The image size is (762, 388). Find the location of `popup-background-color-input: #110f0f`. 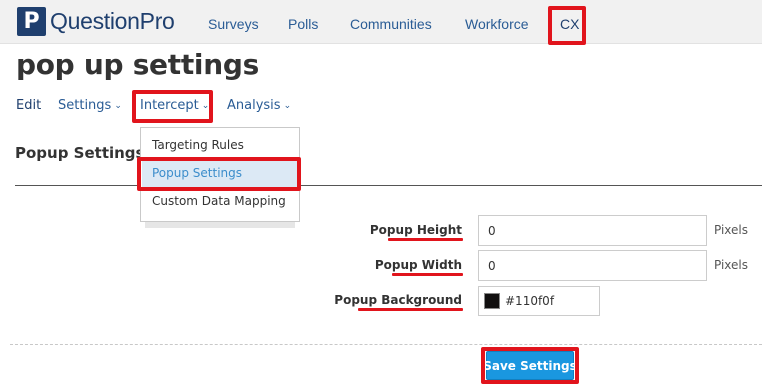

popup-background-color-input: #110f0f is located at coordinates (539, 301).